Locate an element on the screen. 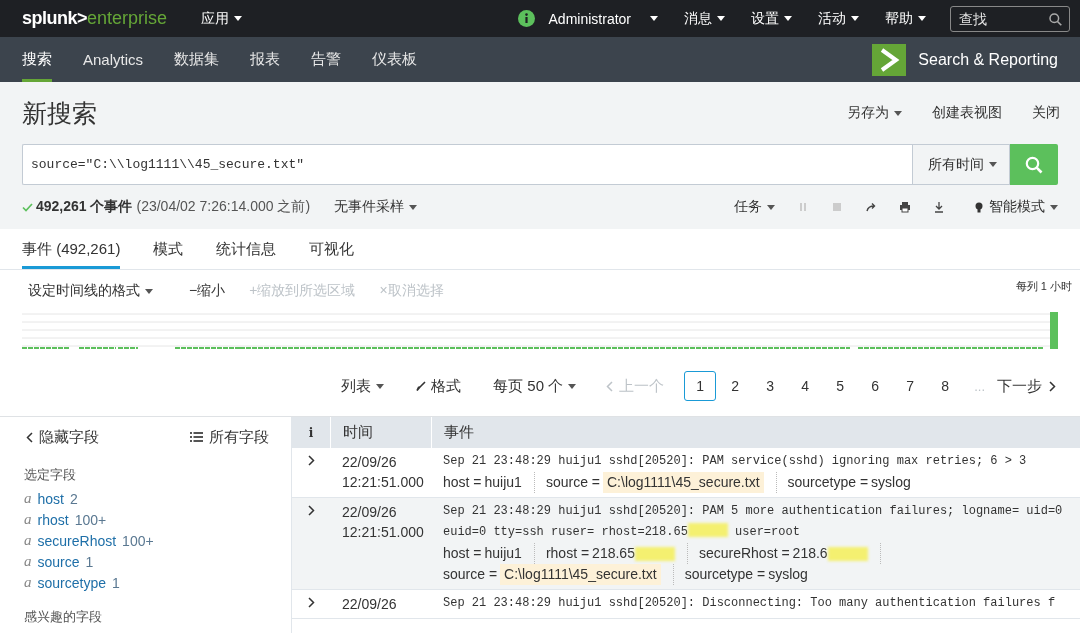 The height and width of the screenshot is (633, 1080). page-link: 1 is located at coordinates (700, 386).